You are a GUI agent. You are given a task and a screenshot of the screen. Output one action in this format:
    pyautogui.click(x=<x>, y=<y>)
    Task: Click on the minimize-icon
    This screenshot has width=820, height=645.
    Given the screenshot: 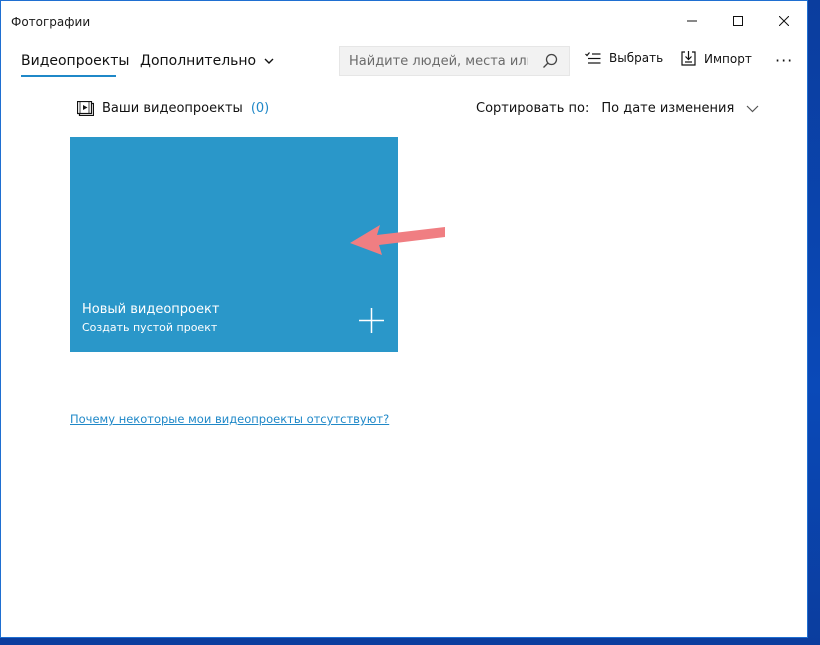 What is the action you would take?
    pyautogui.click(x=692, y=21)
    